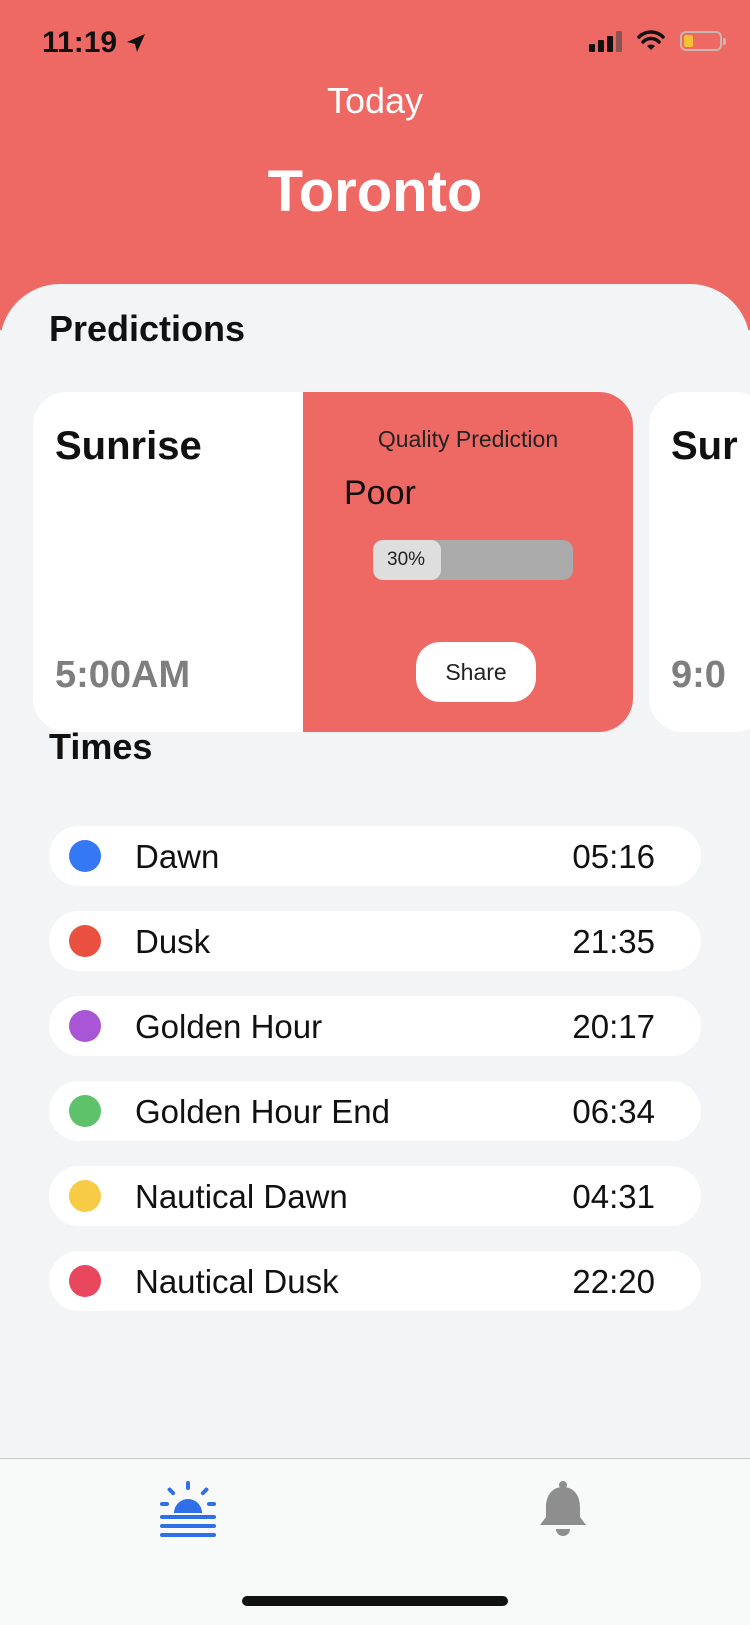 This screenshot has width=750, height=1625. I want to click on tab-notifications, so click(563, 1509).